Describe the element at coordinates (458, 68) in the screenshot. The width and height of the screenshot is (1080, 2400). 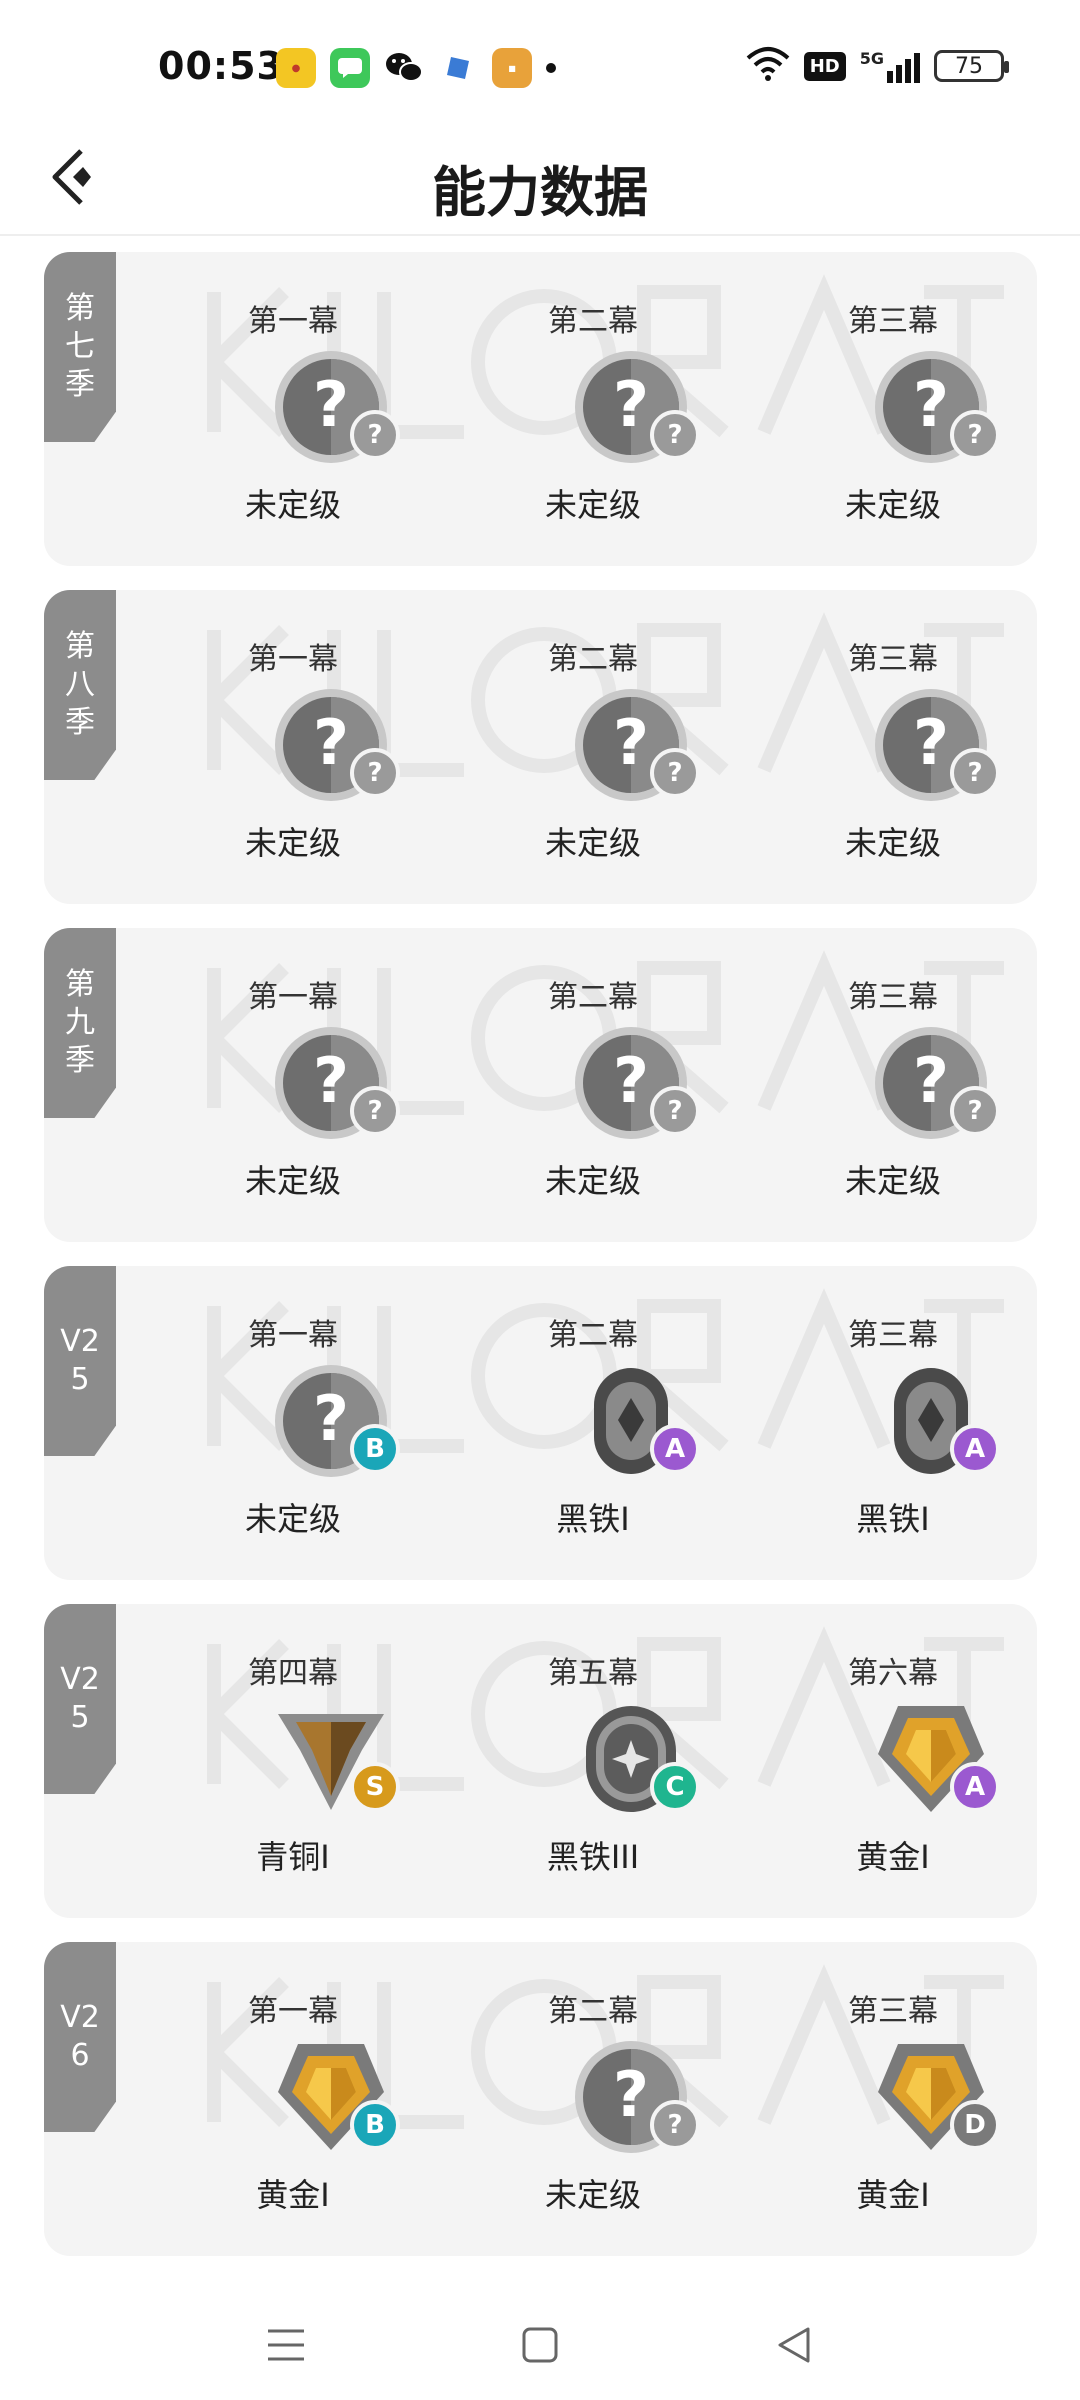
I see `browser-app-icon` at that location.